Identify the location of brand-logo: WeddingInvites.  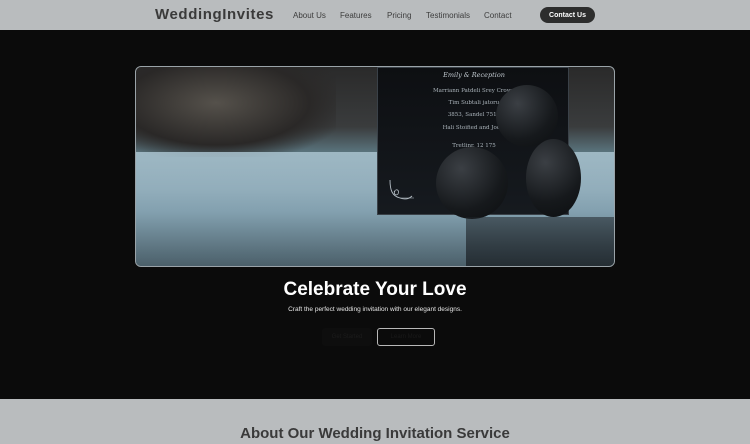
(214, 14).